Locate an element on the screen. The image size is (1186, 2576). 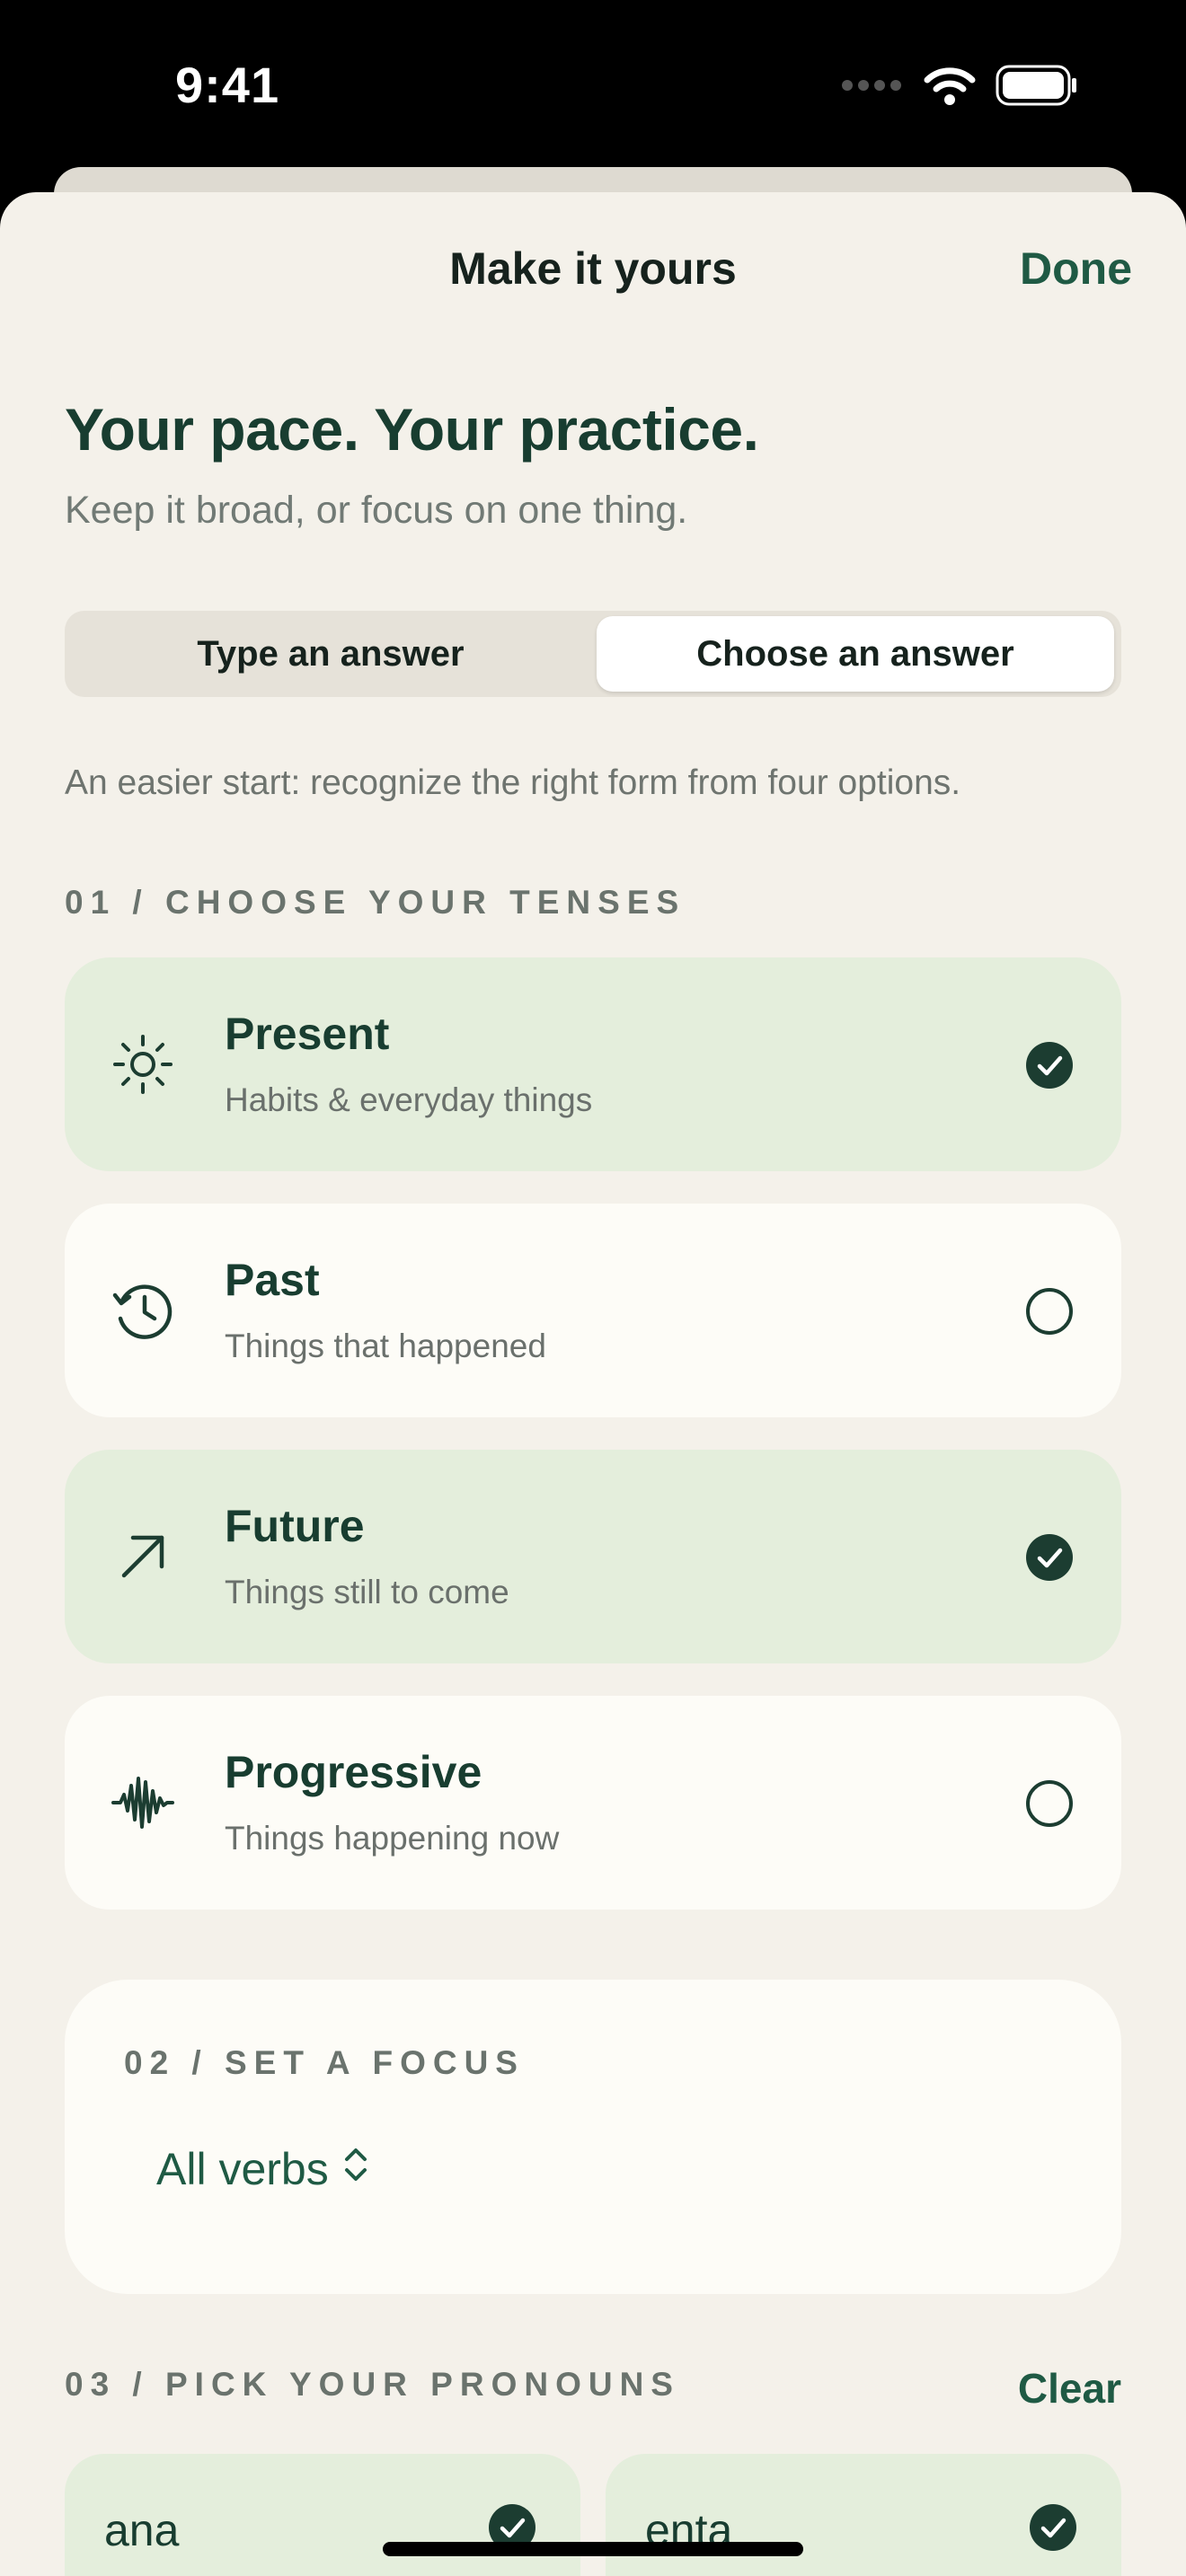
tense-title: Progressive is located at coordinates (353, 1772).